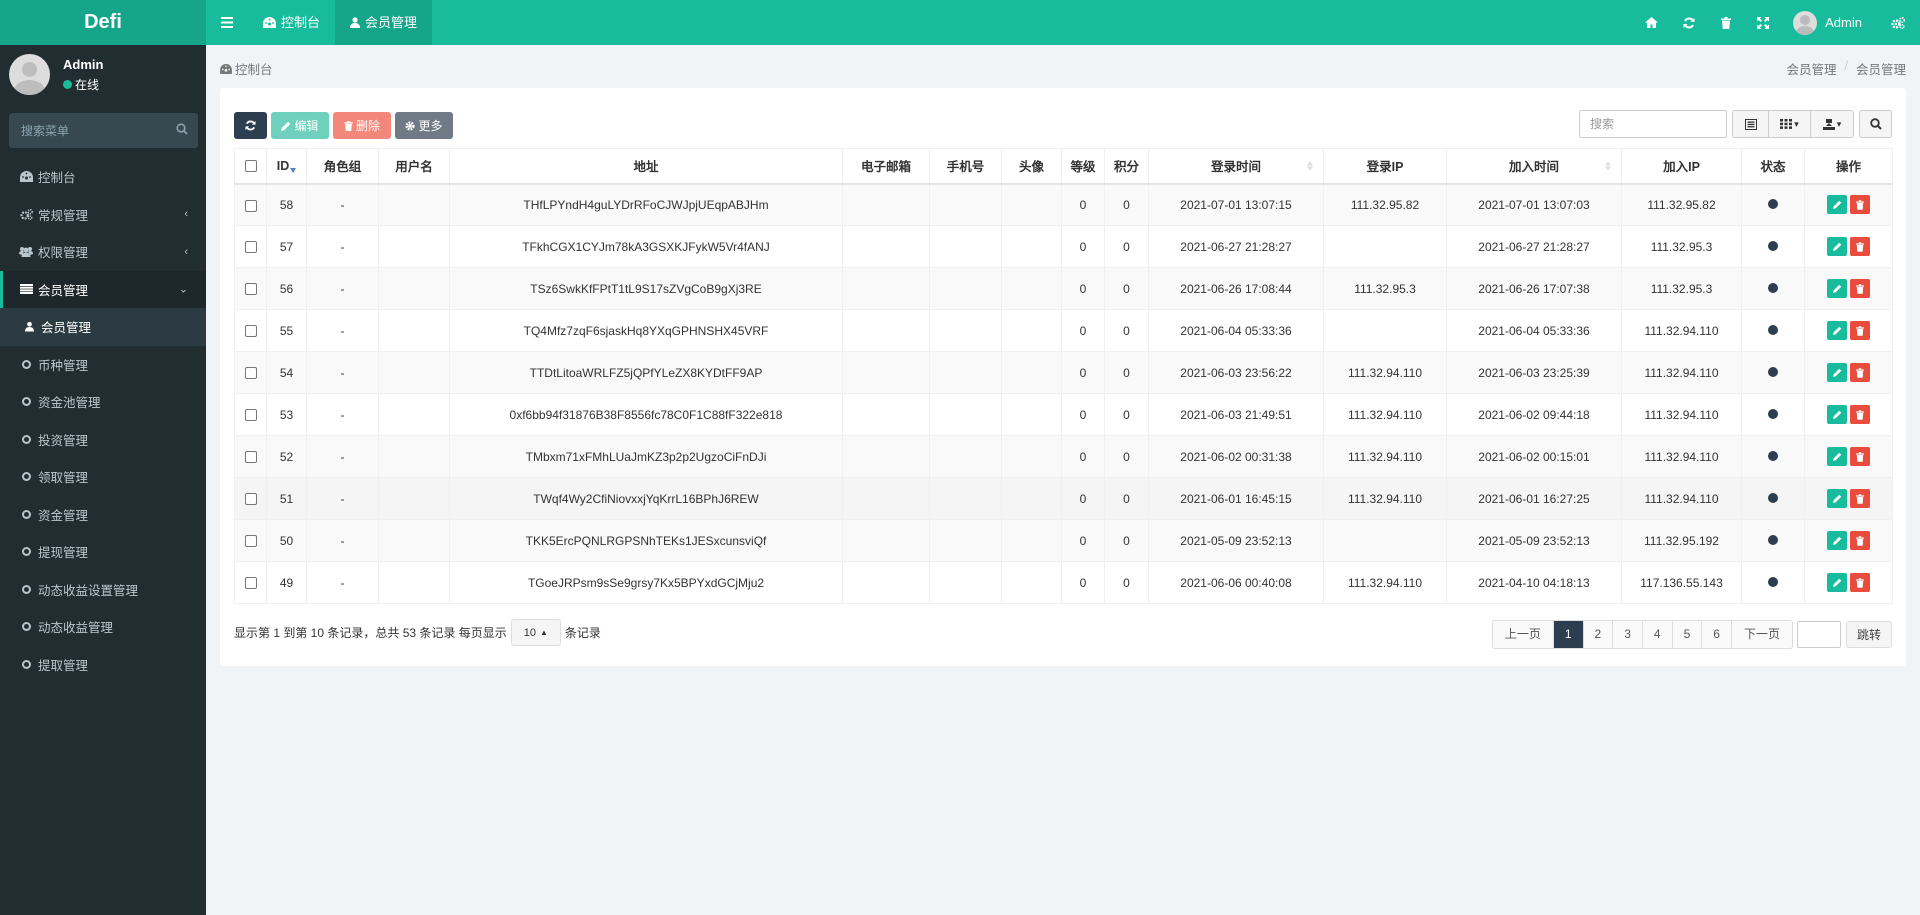 This screenshot has width=1920, height=915. I want to click on sidebar-item-currency: 币种管理, so click(103, 365).